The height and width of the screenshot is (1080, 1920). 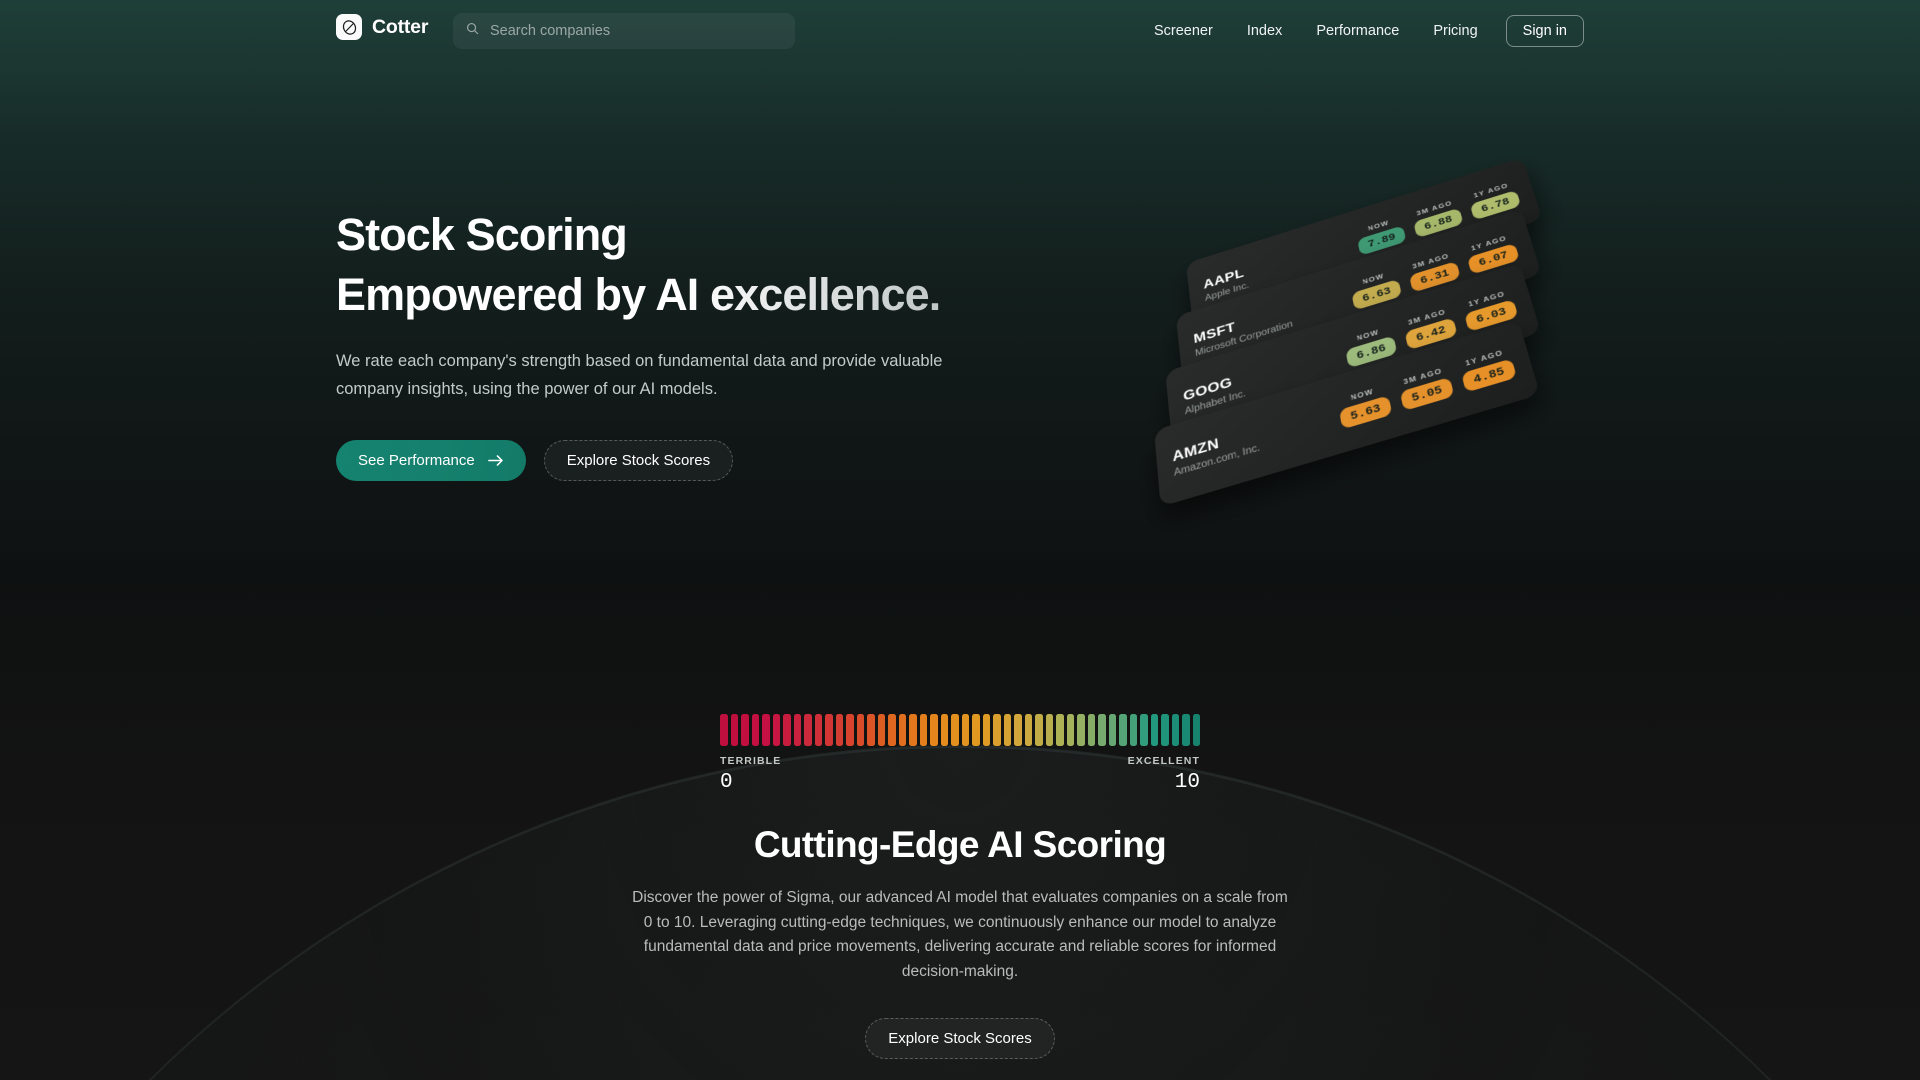 I want to click on card-score-pill: 6.86, so click(x=1371, y=352).